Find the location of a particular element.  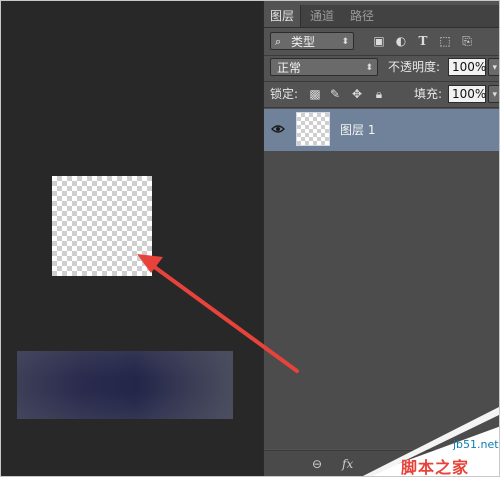

fill-input: 100% is located at coordinates (467, 94).